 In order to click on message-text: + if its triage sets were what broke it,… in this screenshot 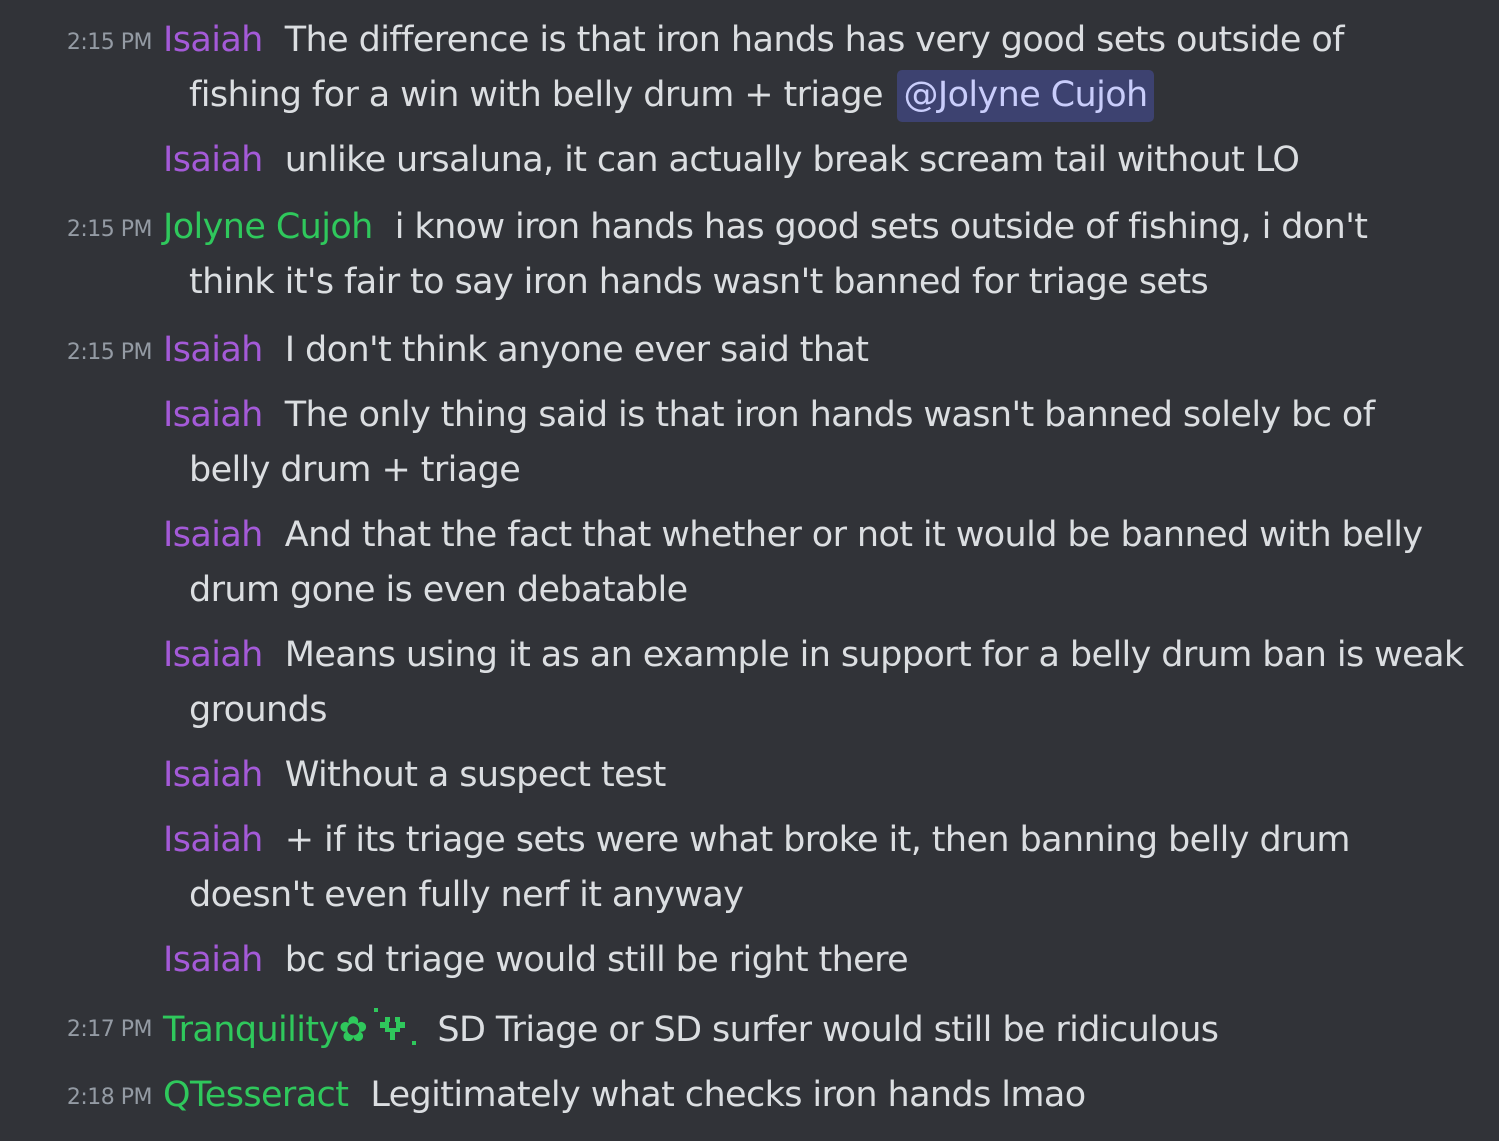, I will do `click(817, 840)`.